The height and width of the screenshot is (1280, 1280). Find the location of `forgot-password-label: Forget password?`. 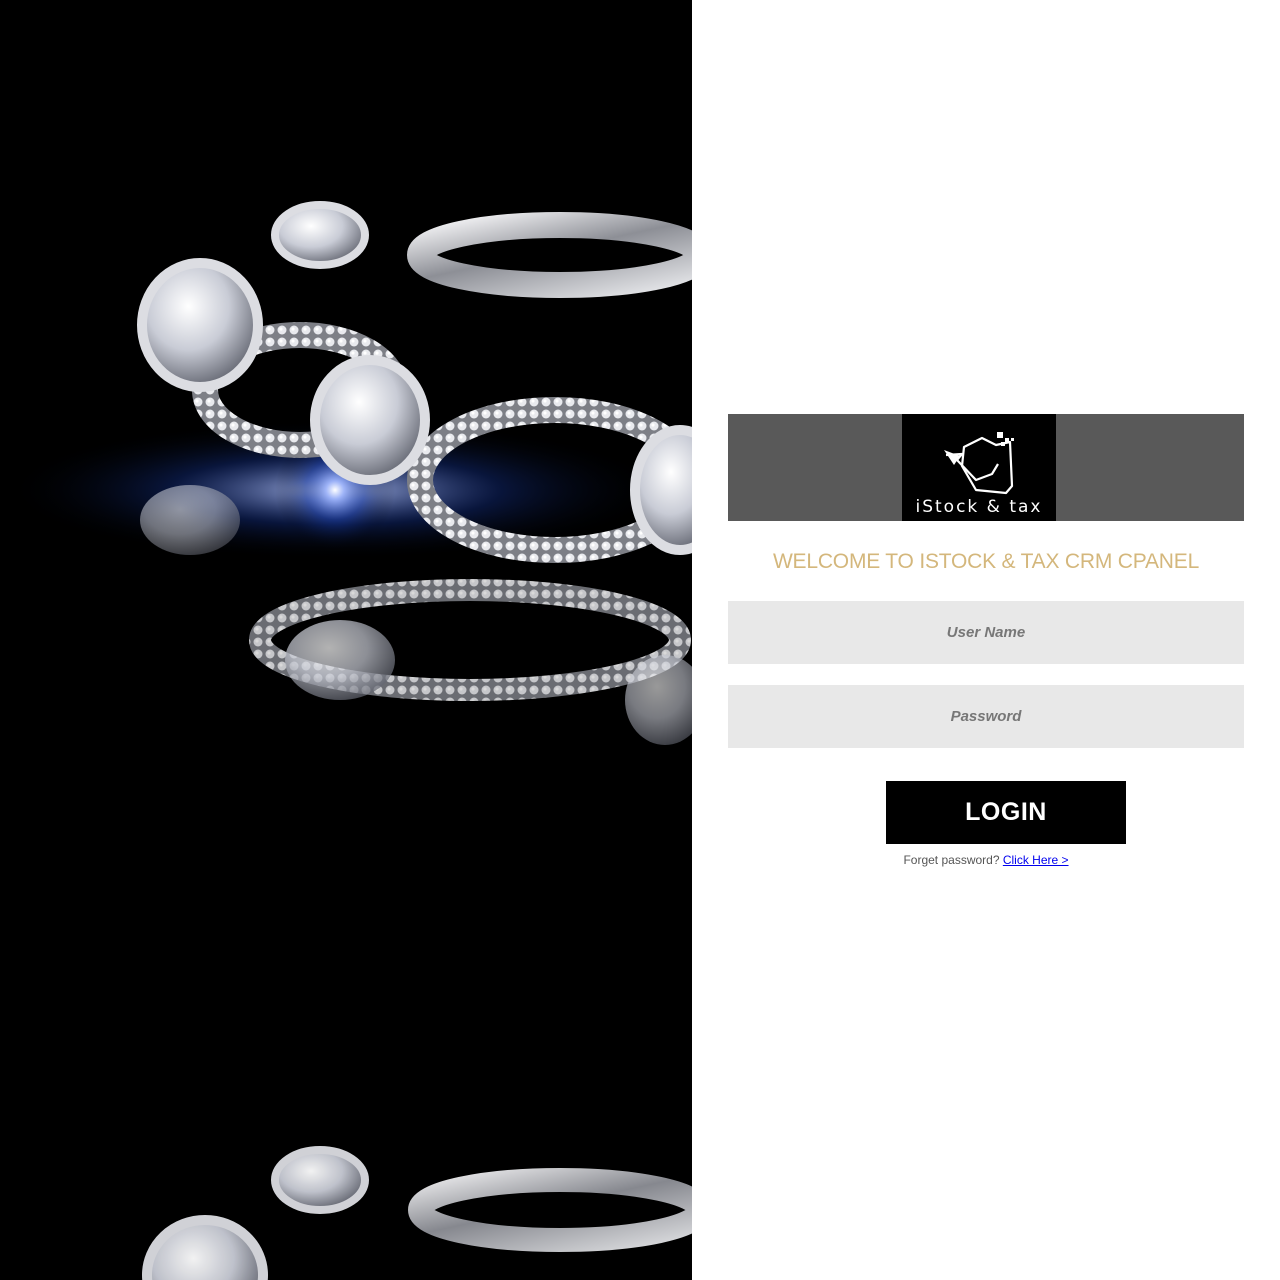

forgot-password-label: Forget password? is located at coordinates (951, 860).